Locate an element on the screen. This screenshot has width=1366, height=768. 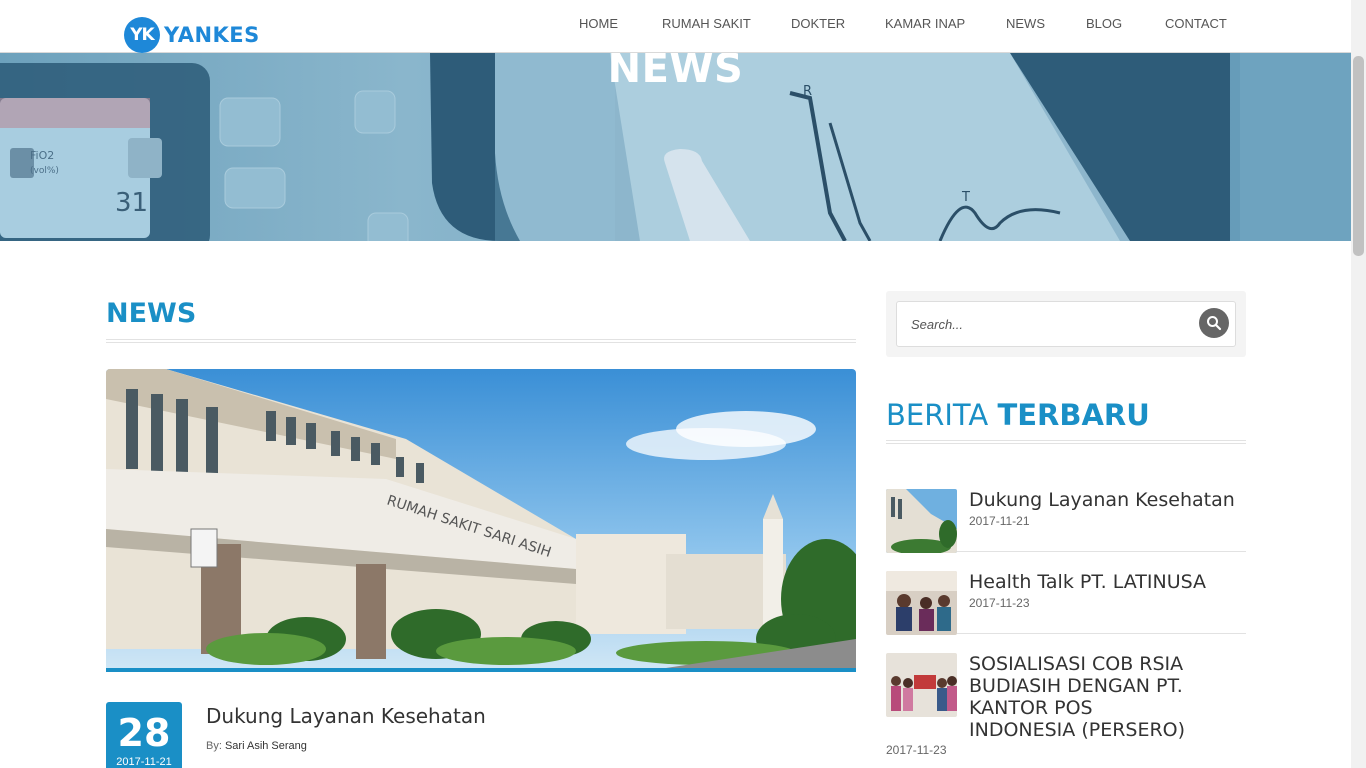
page-scrollbar is located at coordinates (1358, 384).